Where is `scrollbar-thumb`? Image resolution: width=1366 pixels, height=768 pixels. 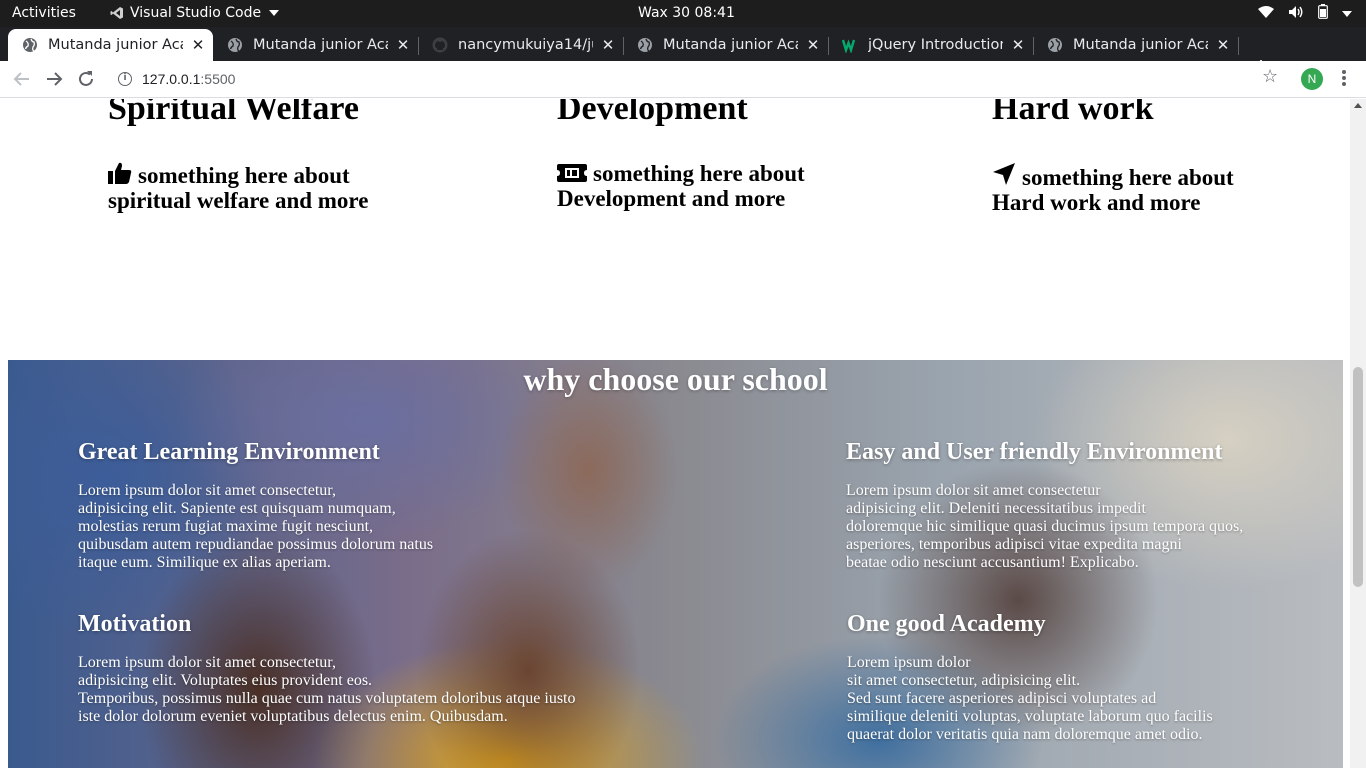 scrollbar-thumb is located at coordinates (1358, 477).